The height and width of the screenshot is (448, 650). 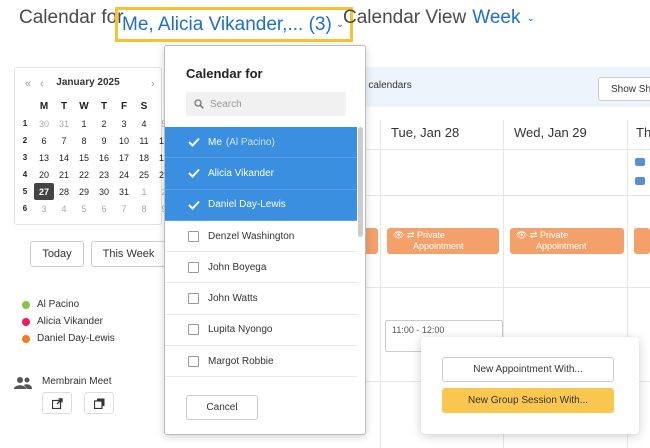 I want to click on copy-button, so click(x=99, y=403).